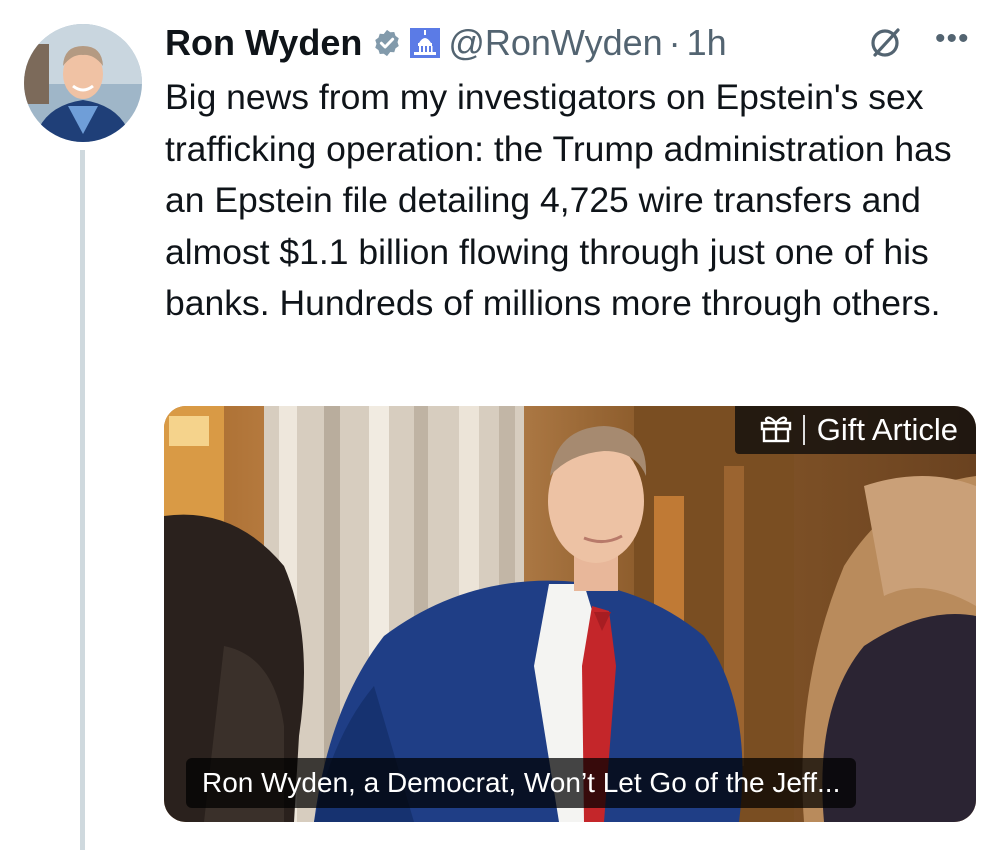  I want to click on grok-icon, so click(886, 44).